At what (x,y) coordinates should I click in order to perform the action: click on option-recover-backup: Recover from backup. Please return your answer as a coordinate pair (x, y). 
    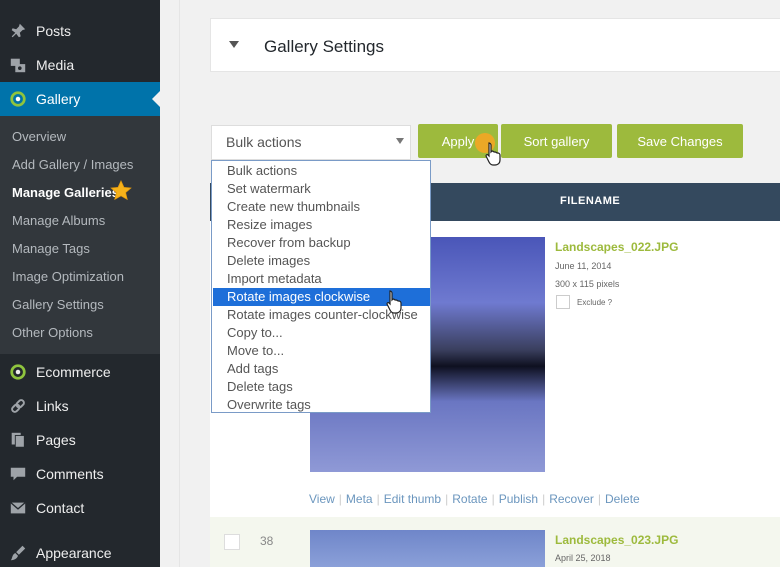
    Looking at the image, I should click on (321, 243).